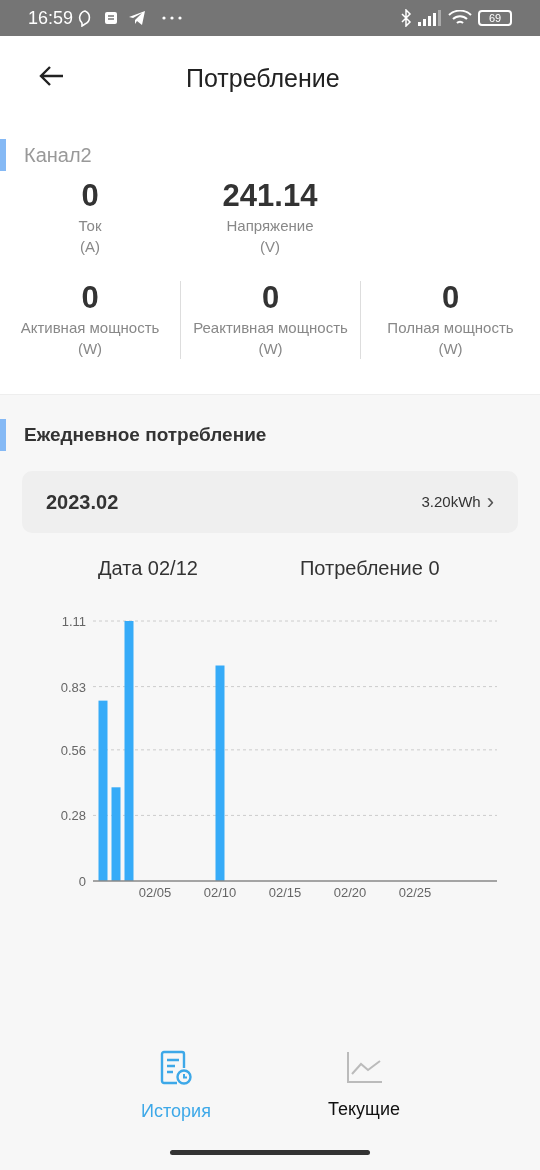 Image resolution: width=540 pixels, height=1170 pixels. What do you see at coordinates (137, 18) in the screenshot?
I see `telegram-icon` at bounding box center [137, 18].